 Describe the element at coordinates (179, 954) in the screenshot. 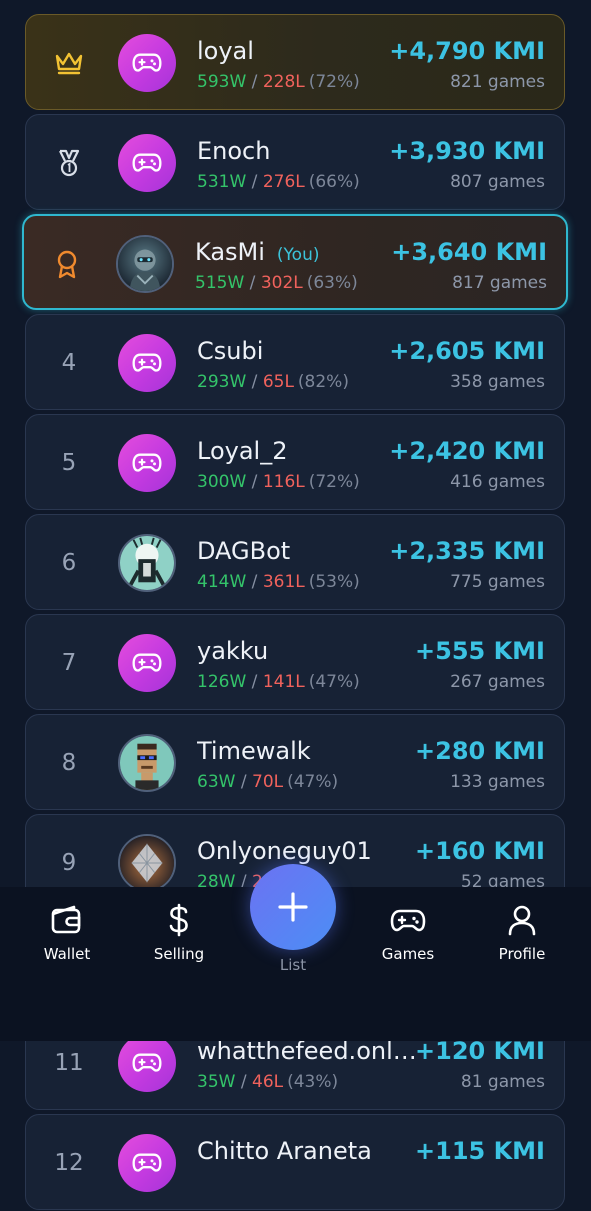

I see `nav-selling-label: Selling` at that location.